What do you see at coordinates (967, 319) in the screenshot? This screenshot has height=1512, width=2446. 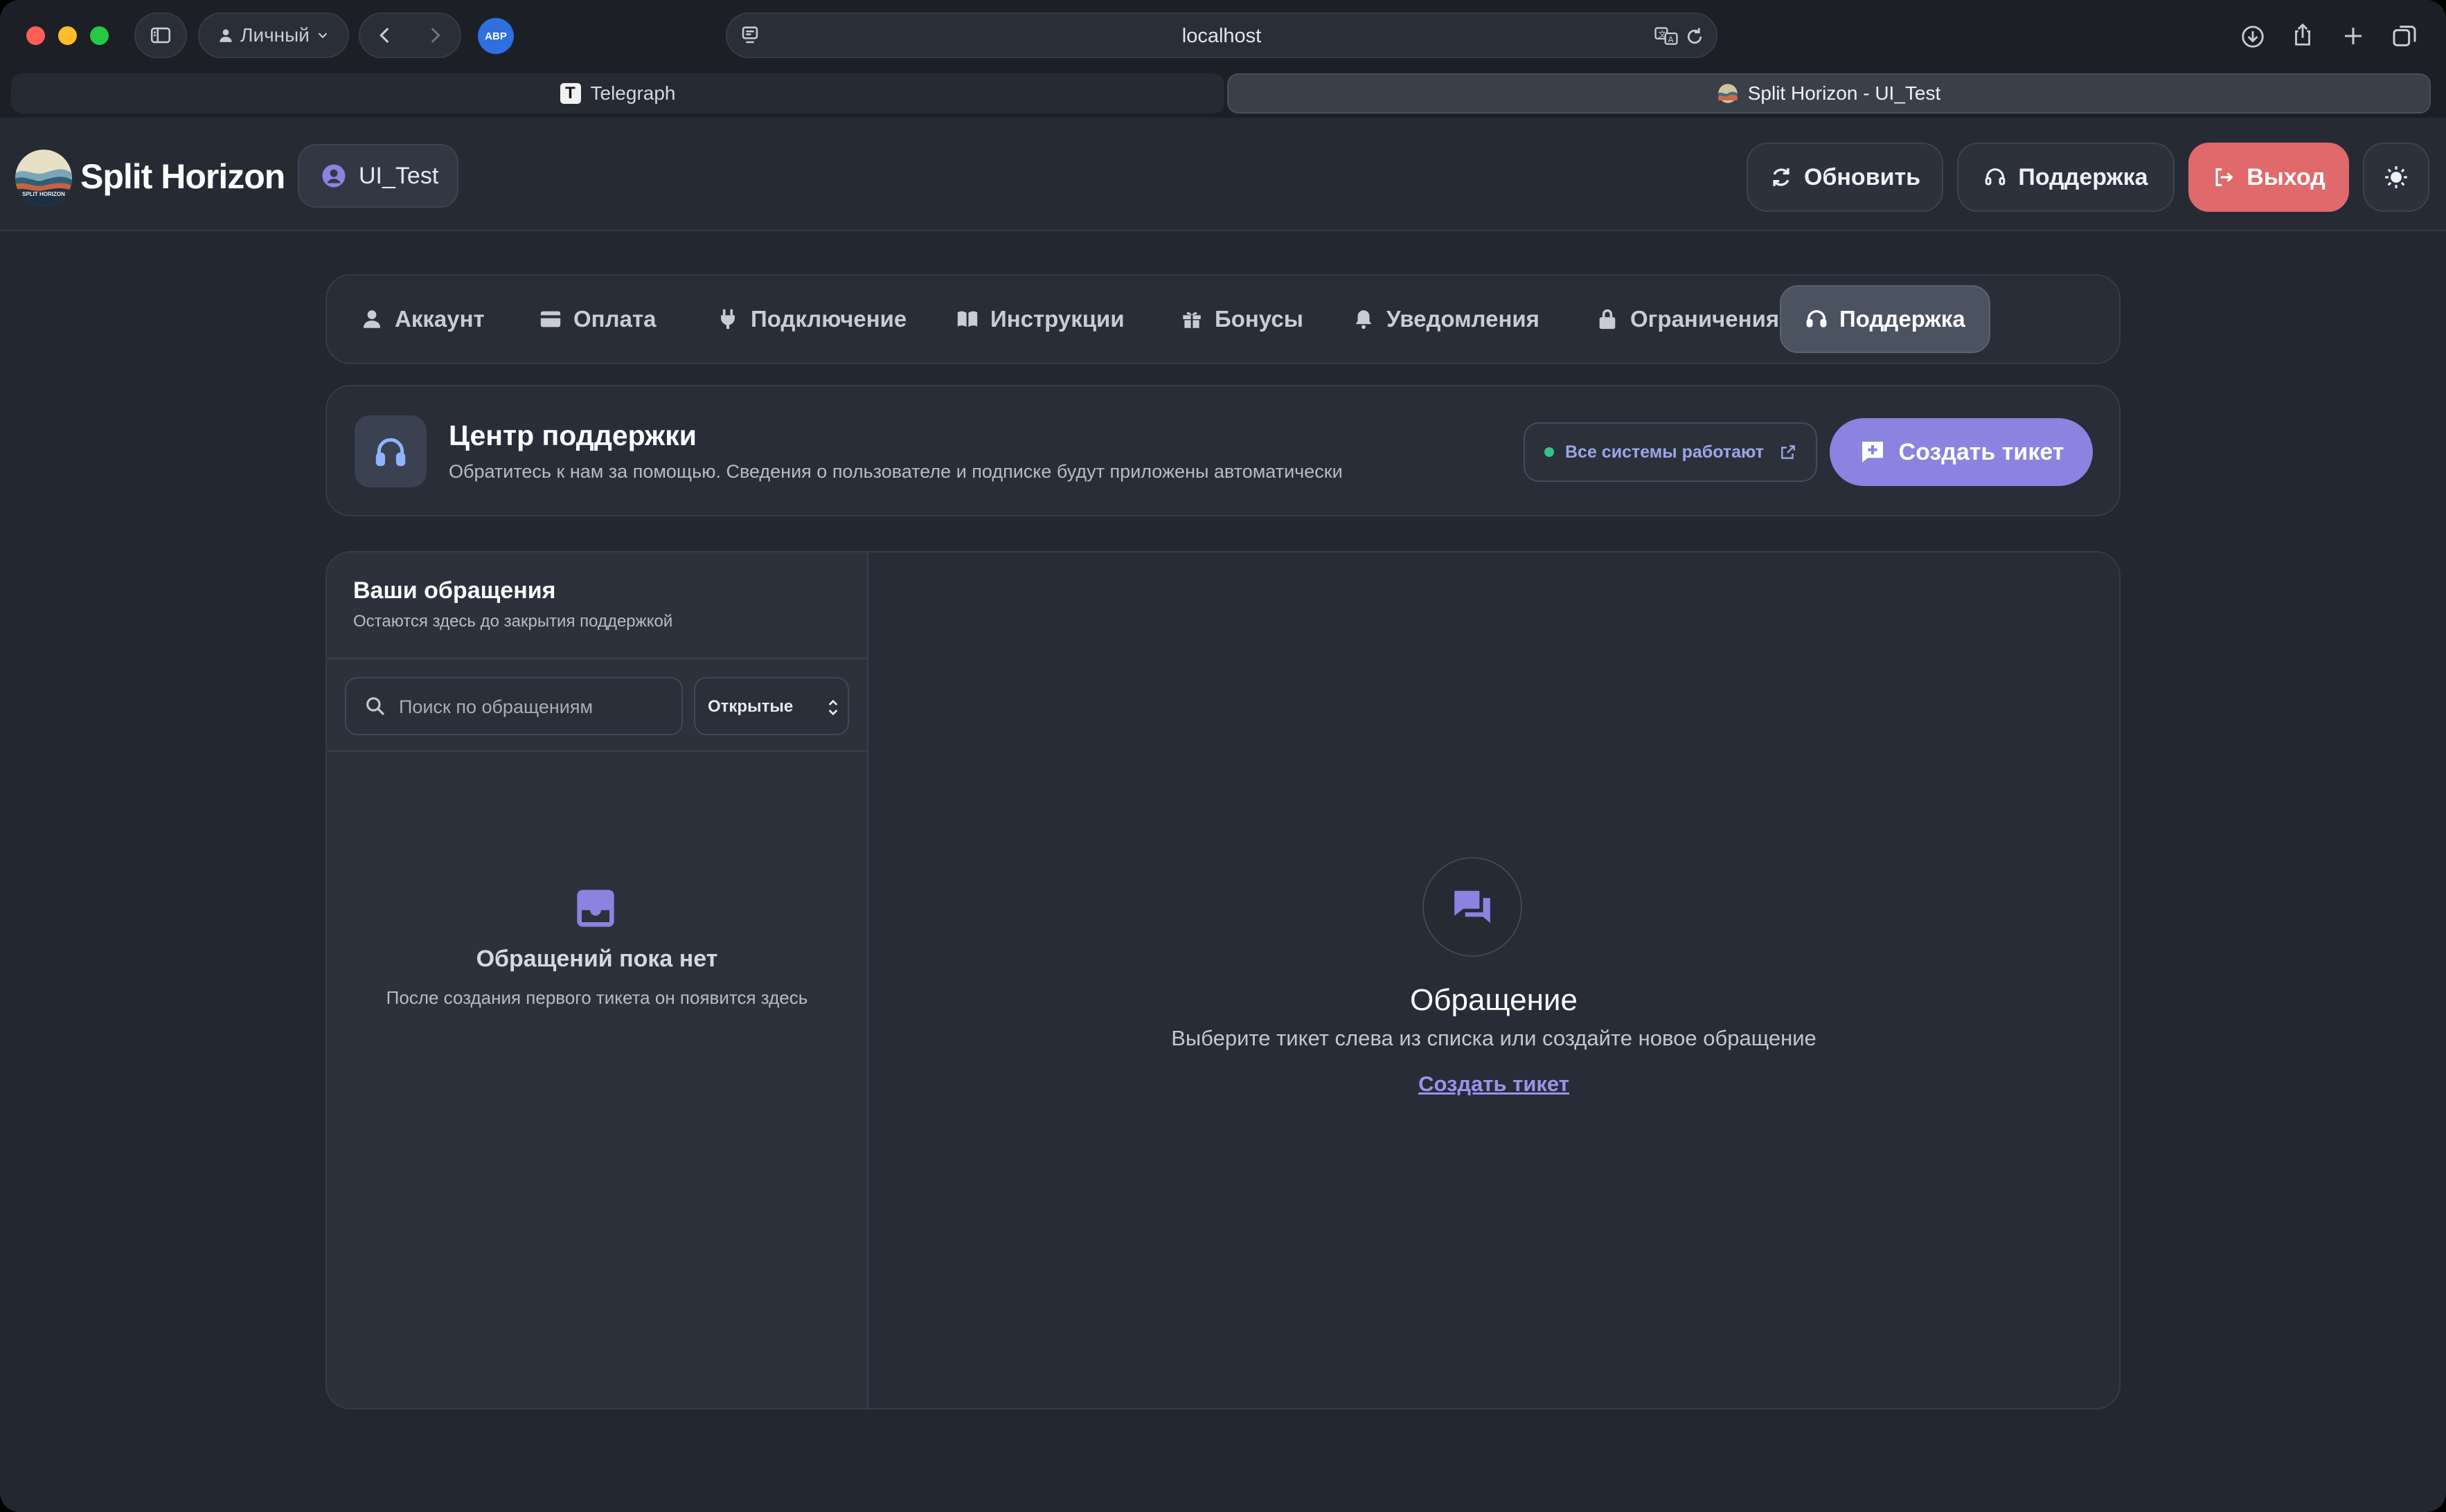 I see `book-icon` at bounding box center [967, 319].